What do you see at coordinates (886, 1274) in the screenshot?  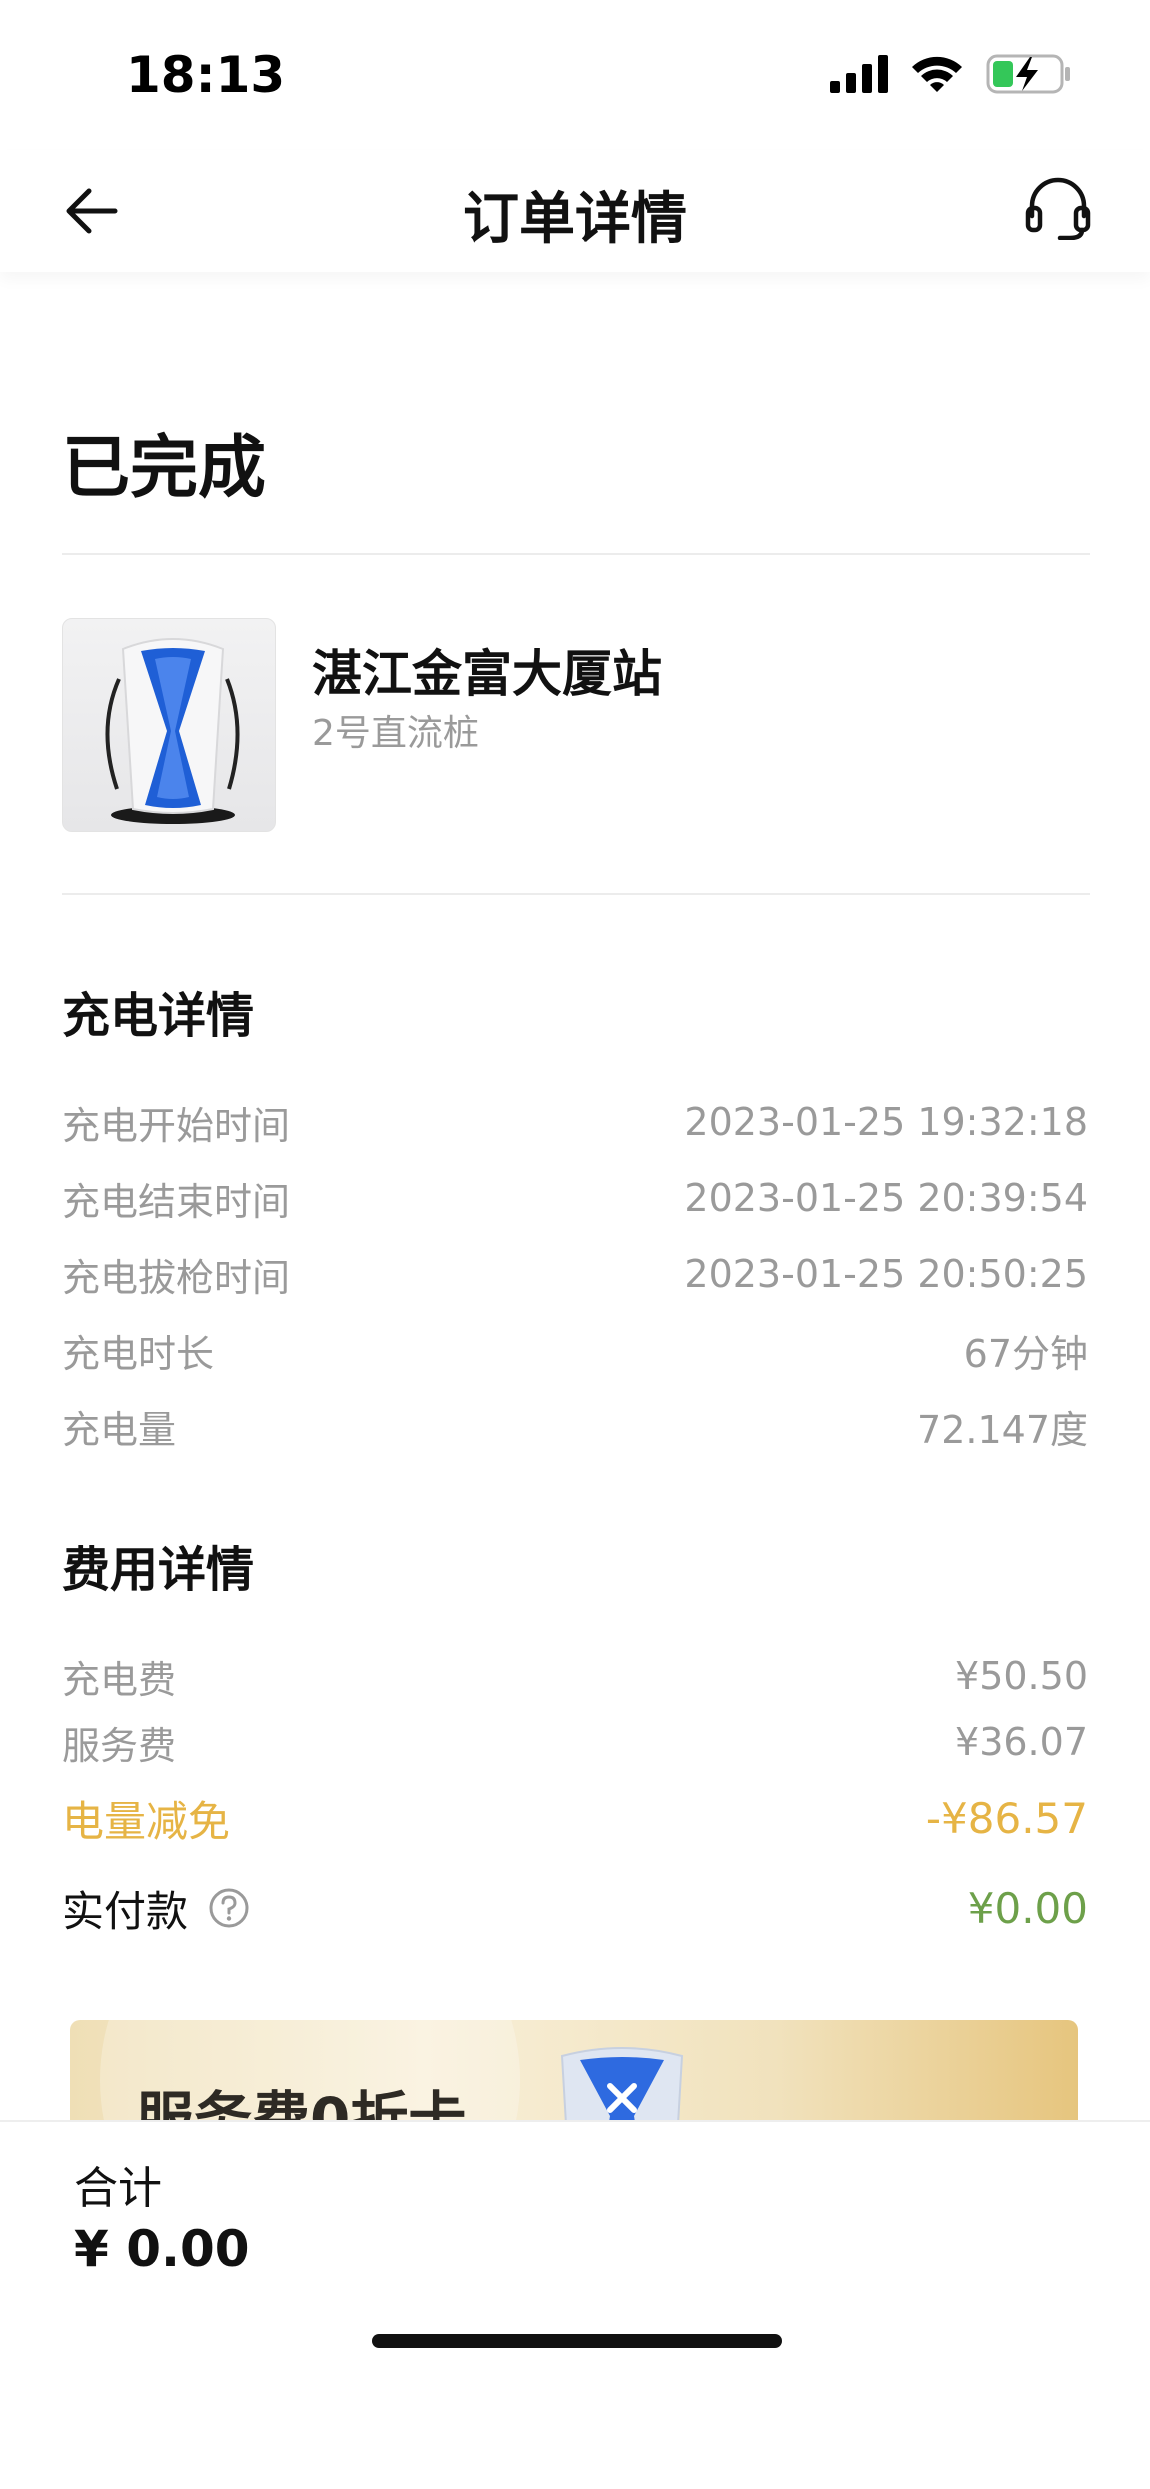 I see `detail-value: 2023-01-25 20:50:25` at bounding box center [886, 1274].